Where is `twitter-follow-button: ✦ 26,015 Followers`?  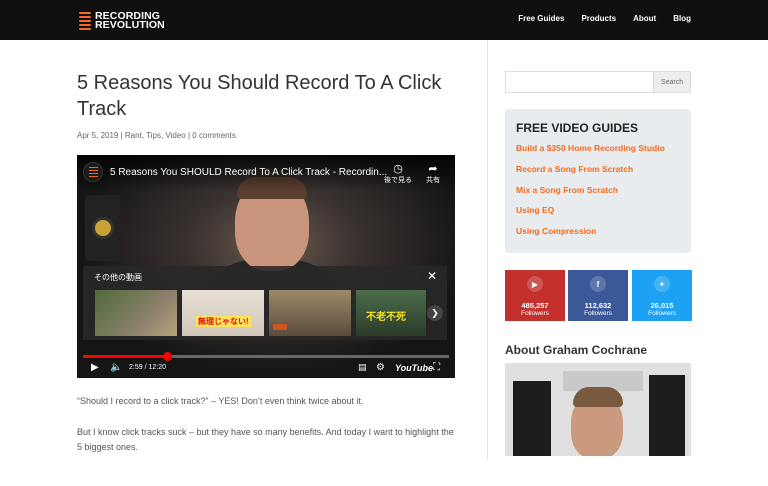
twitter-follow-button: ✦ 26,015 Followers is located at coordinates (662, 295).